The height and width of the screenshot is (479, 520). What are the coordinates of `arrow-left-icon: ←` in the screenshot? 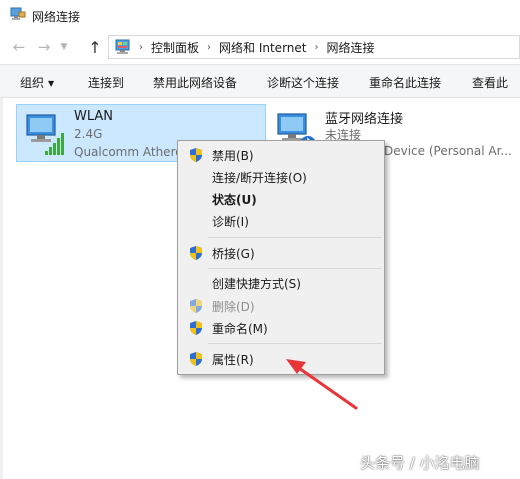 It's located at (19, 47).